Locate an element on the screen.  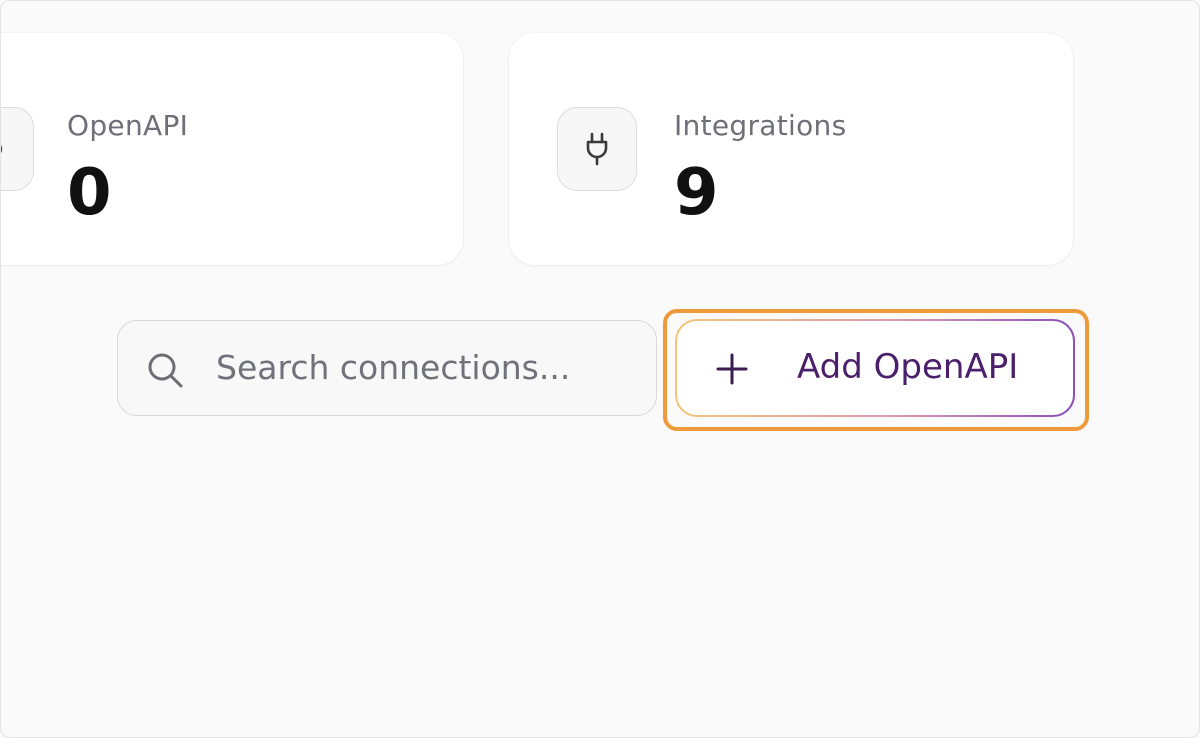
search-input is located at coordinates (426, 367).